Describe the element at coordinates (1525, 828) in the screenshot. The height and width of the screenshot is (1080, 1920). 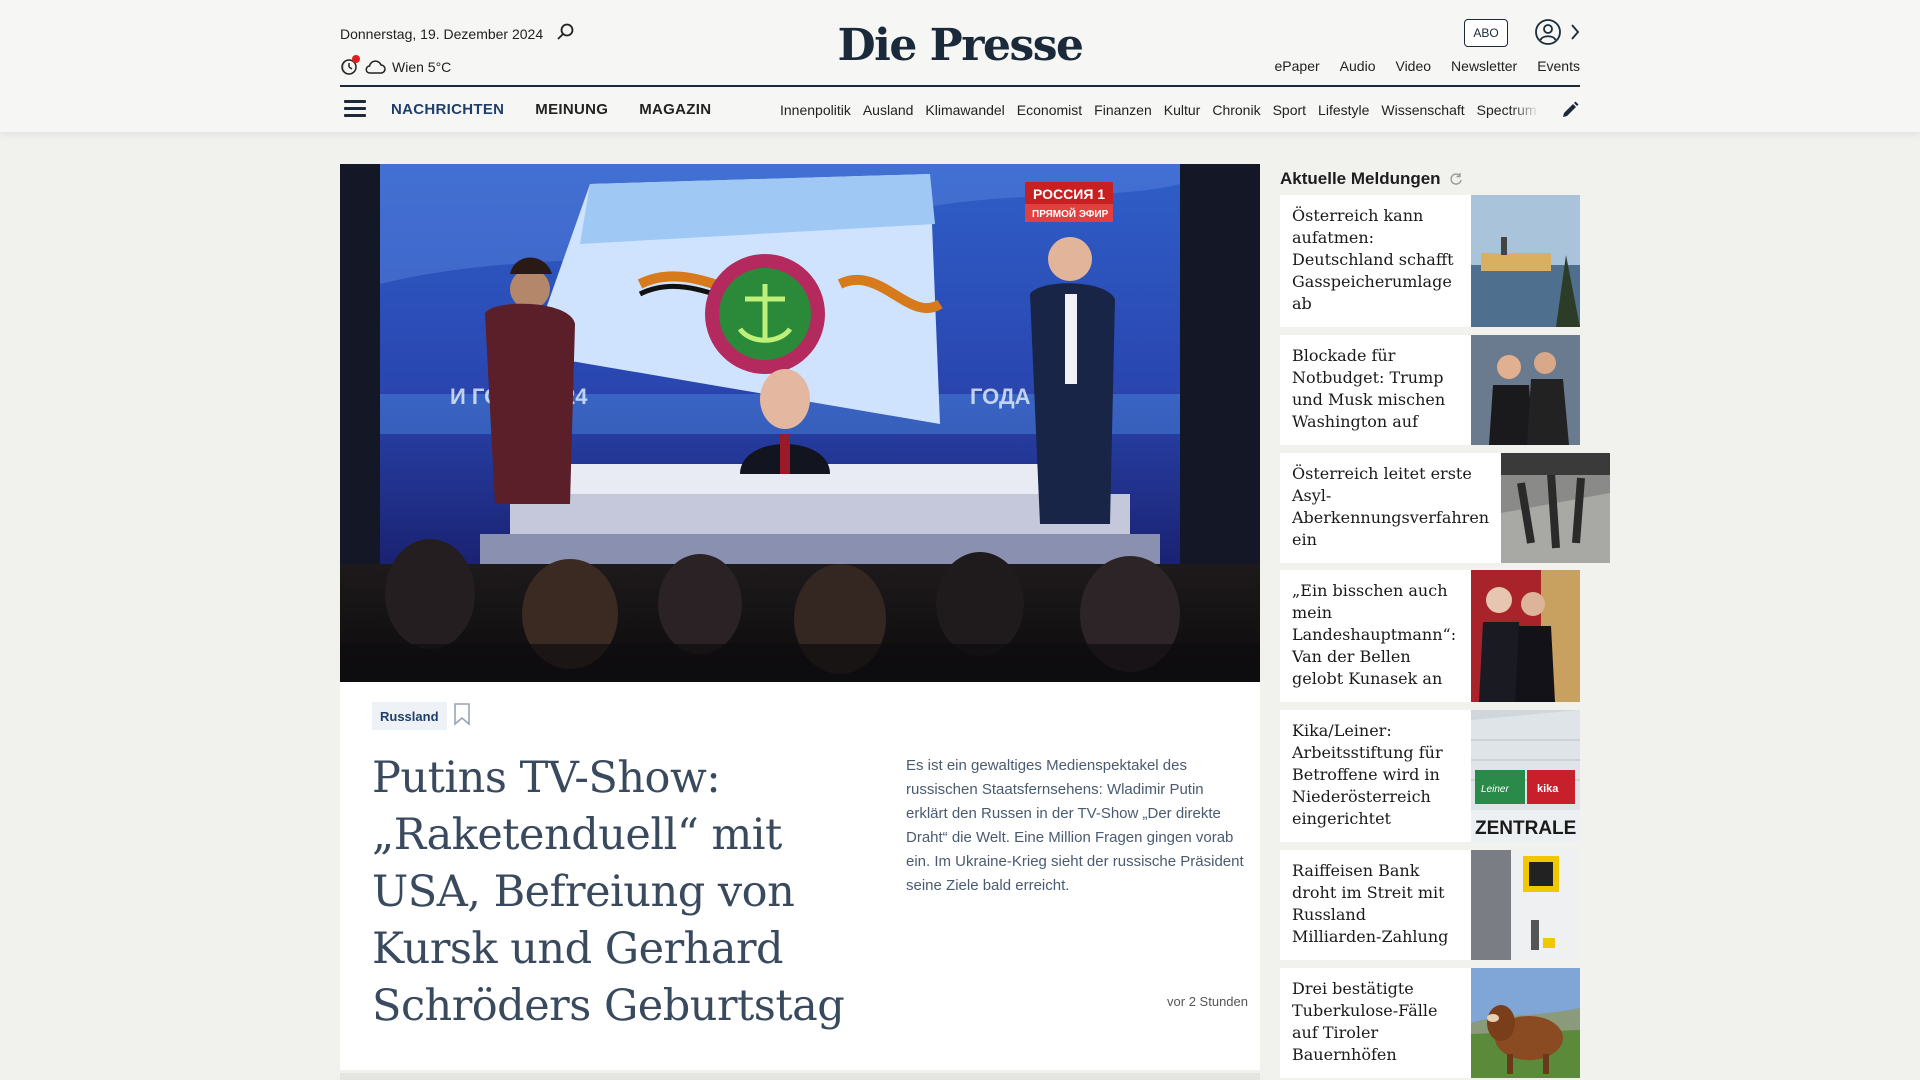
I see `thumb-zentrale-sign: ZENTRALE` at that location.